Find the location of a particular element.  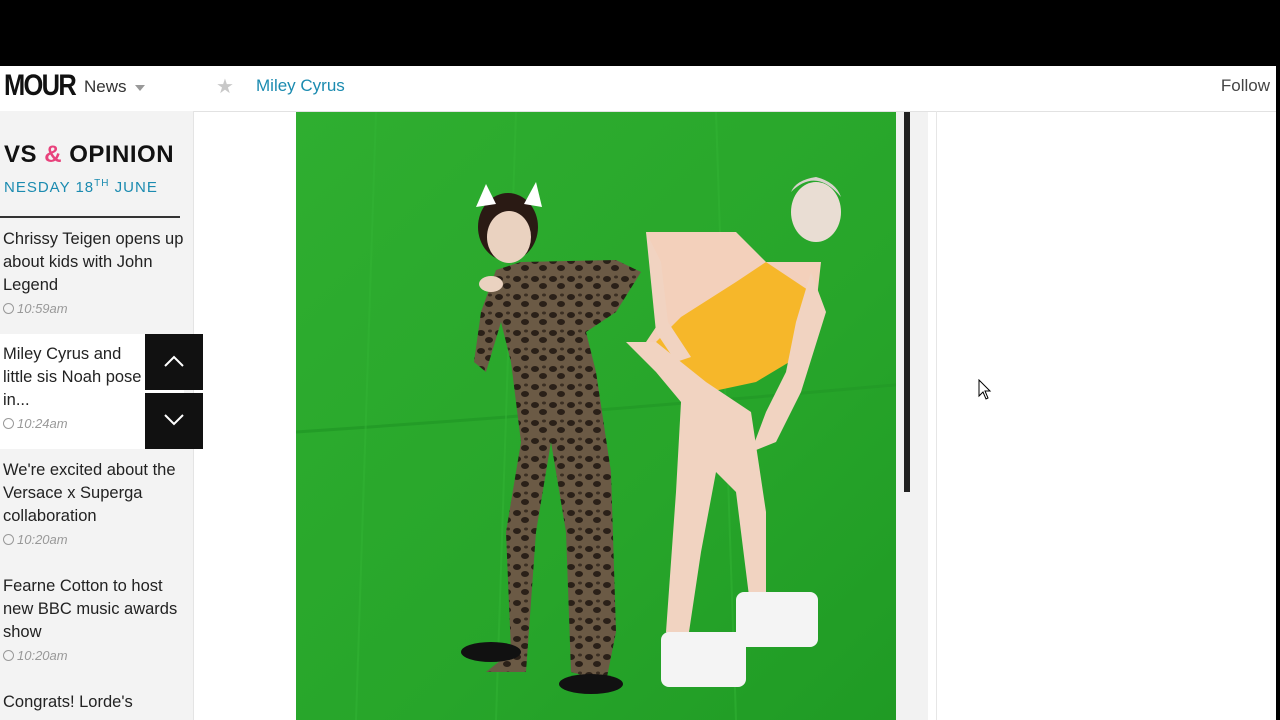

content-divider is located at coordinates (936, 415).